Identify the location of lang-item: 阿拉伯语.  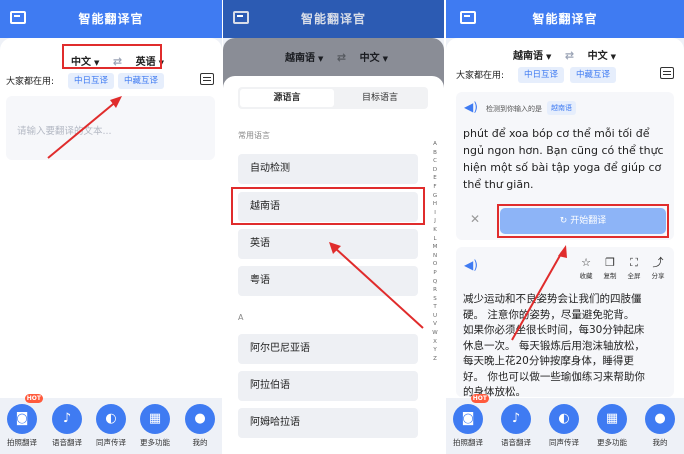
(328, 386).